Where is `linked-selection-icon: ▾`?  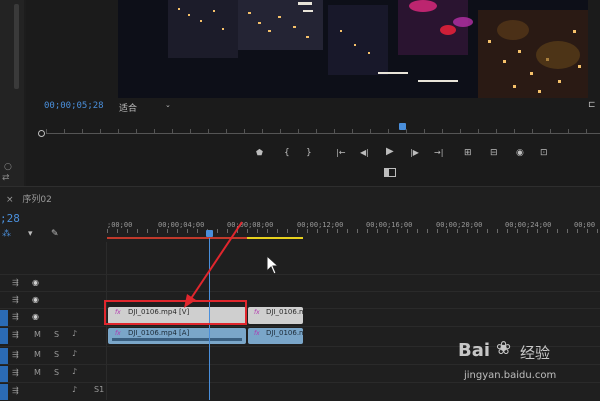 linked-selection-icon: ▾ is located at coordinates (30, 234).